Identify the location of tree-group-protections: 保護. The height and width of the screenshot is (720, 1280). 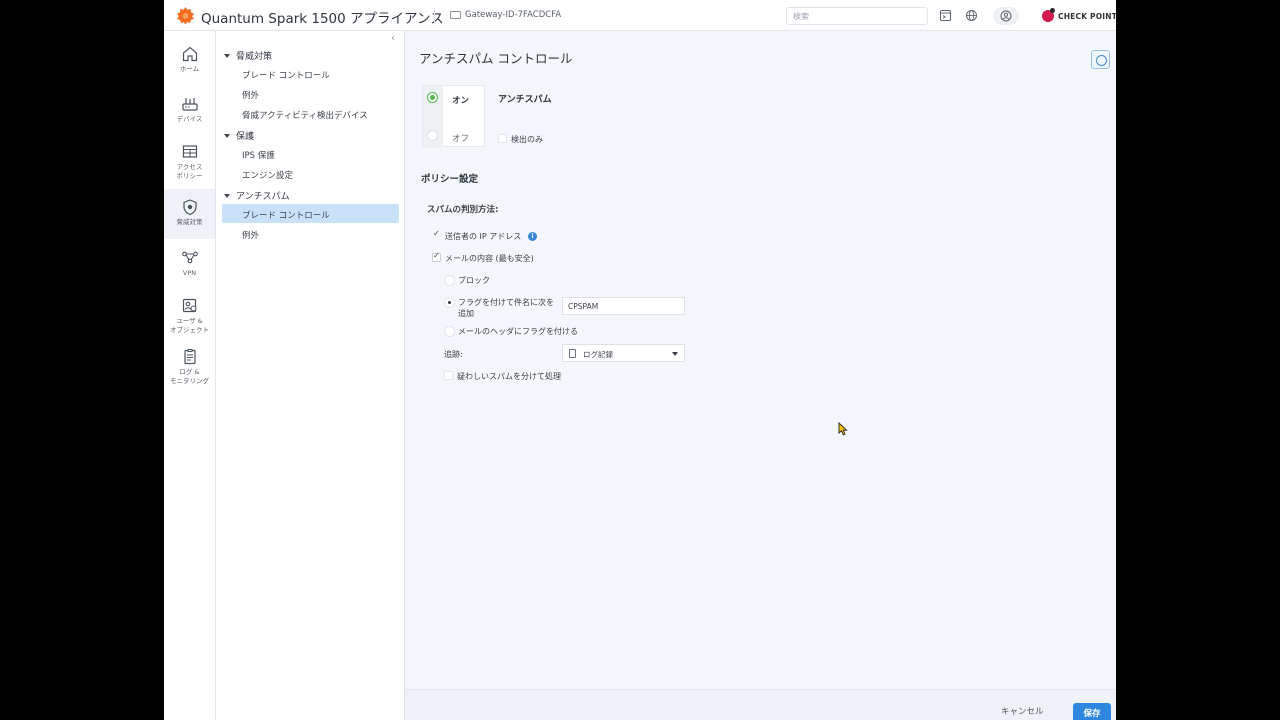
(239, 135).